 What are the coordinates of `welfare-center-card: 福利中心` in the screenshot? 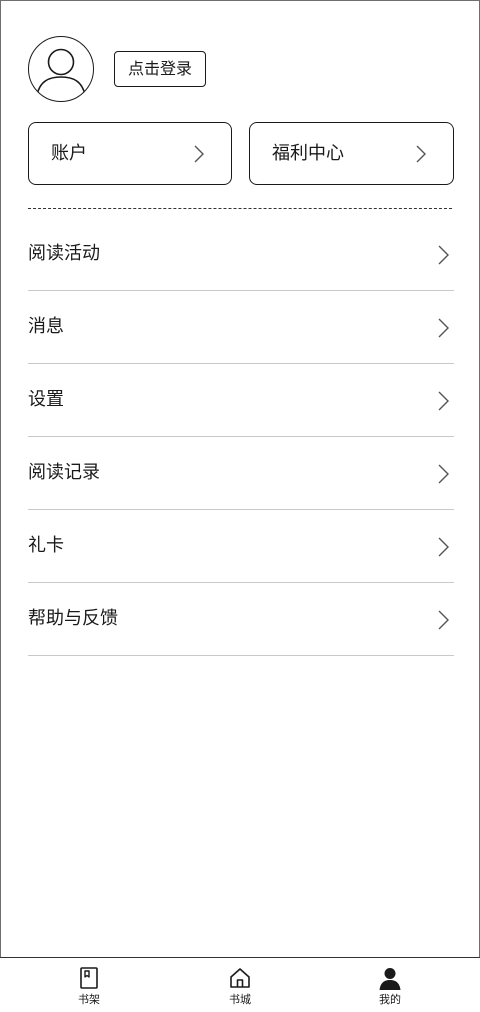 It's located at (351, 153).